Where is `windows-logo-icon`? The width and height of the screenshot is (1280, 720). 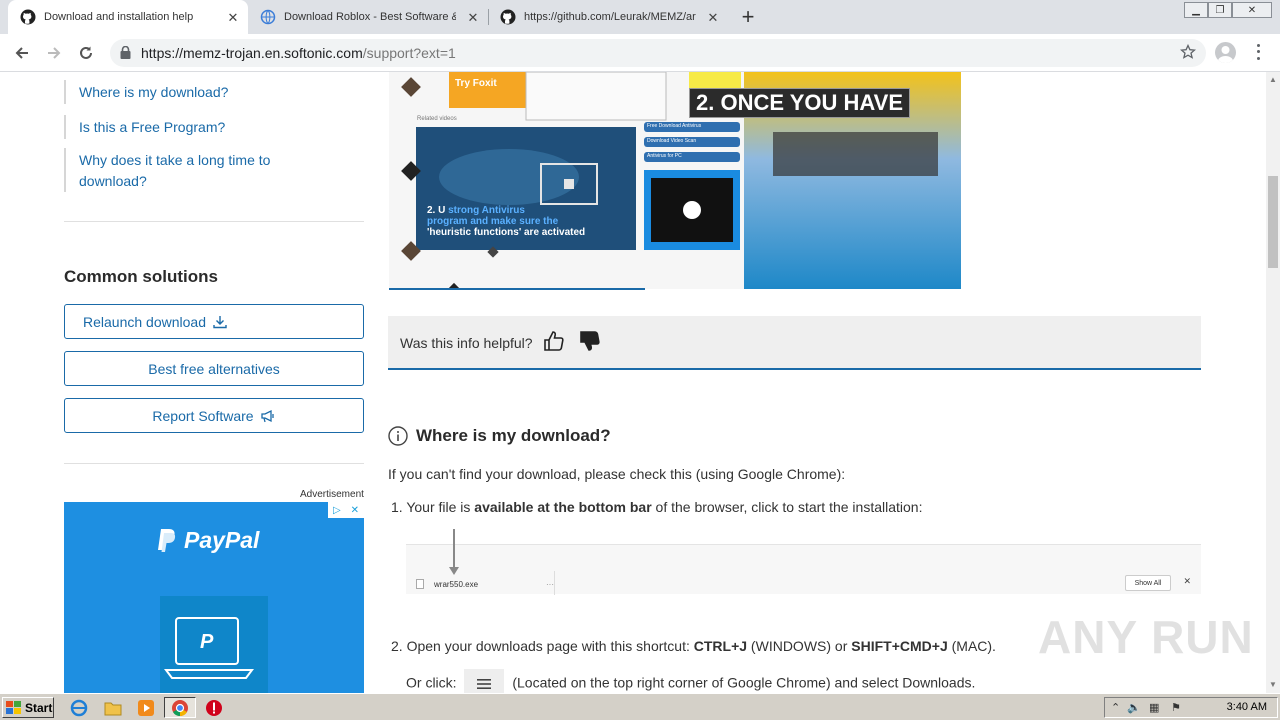 windows-logo-icon is located at coordinates (13, 707).